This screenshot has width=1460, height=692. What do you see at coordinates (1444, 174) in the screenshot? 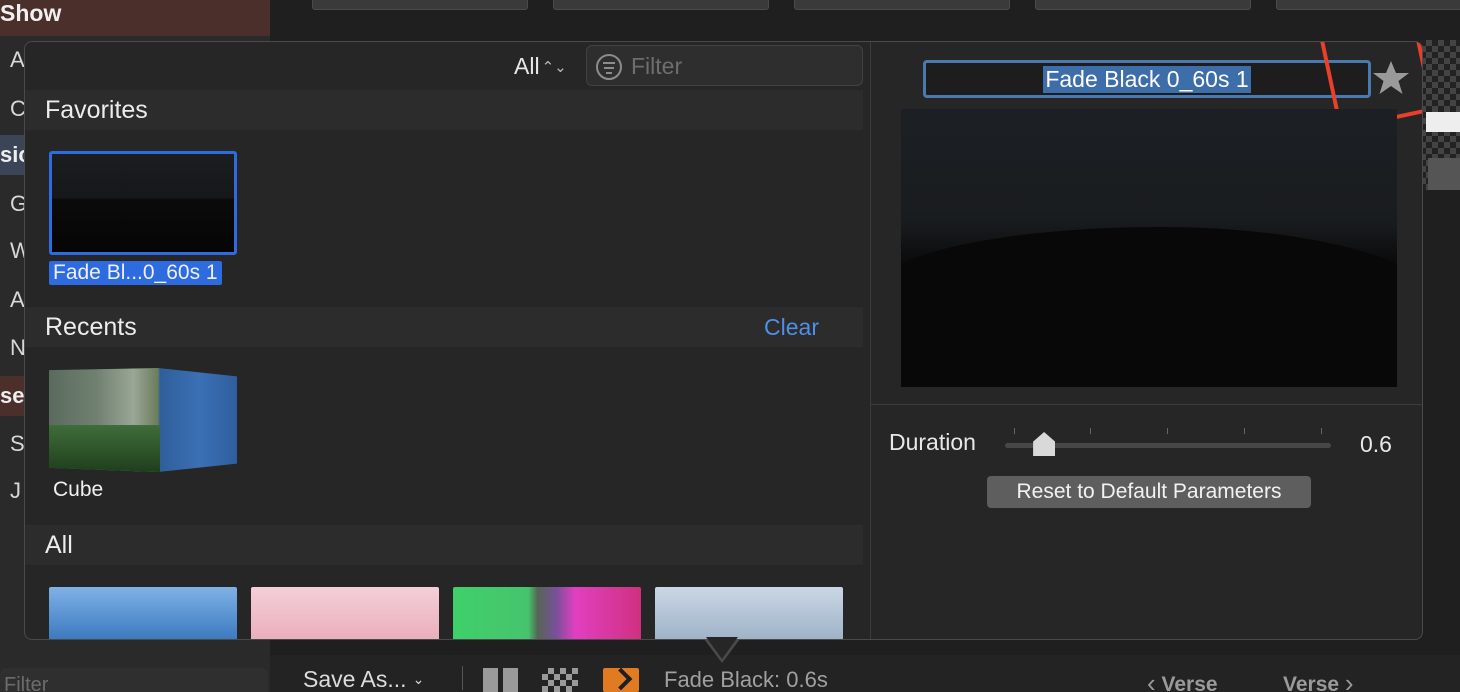
I see `slide-thumb-fragment` at bounding box center [1444, 174].